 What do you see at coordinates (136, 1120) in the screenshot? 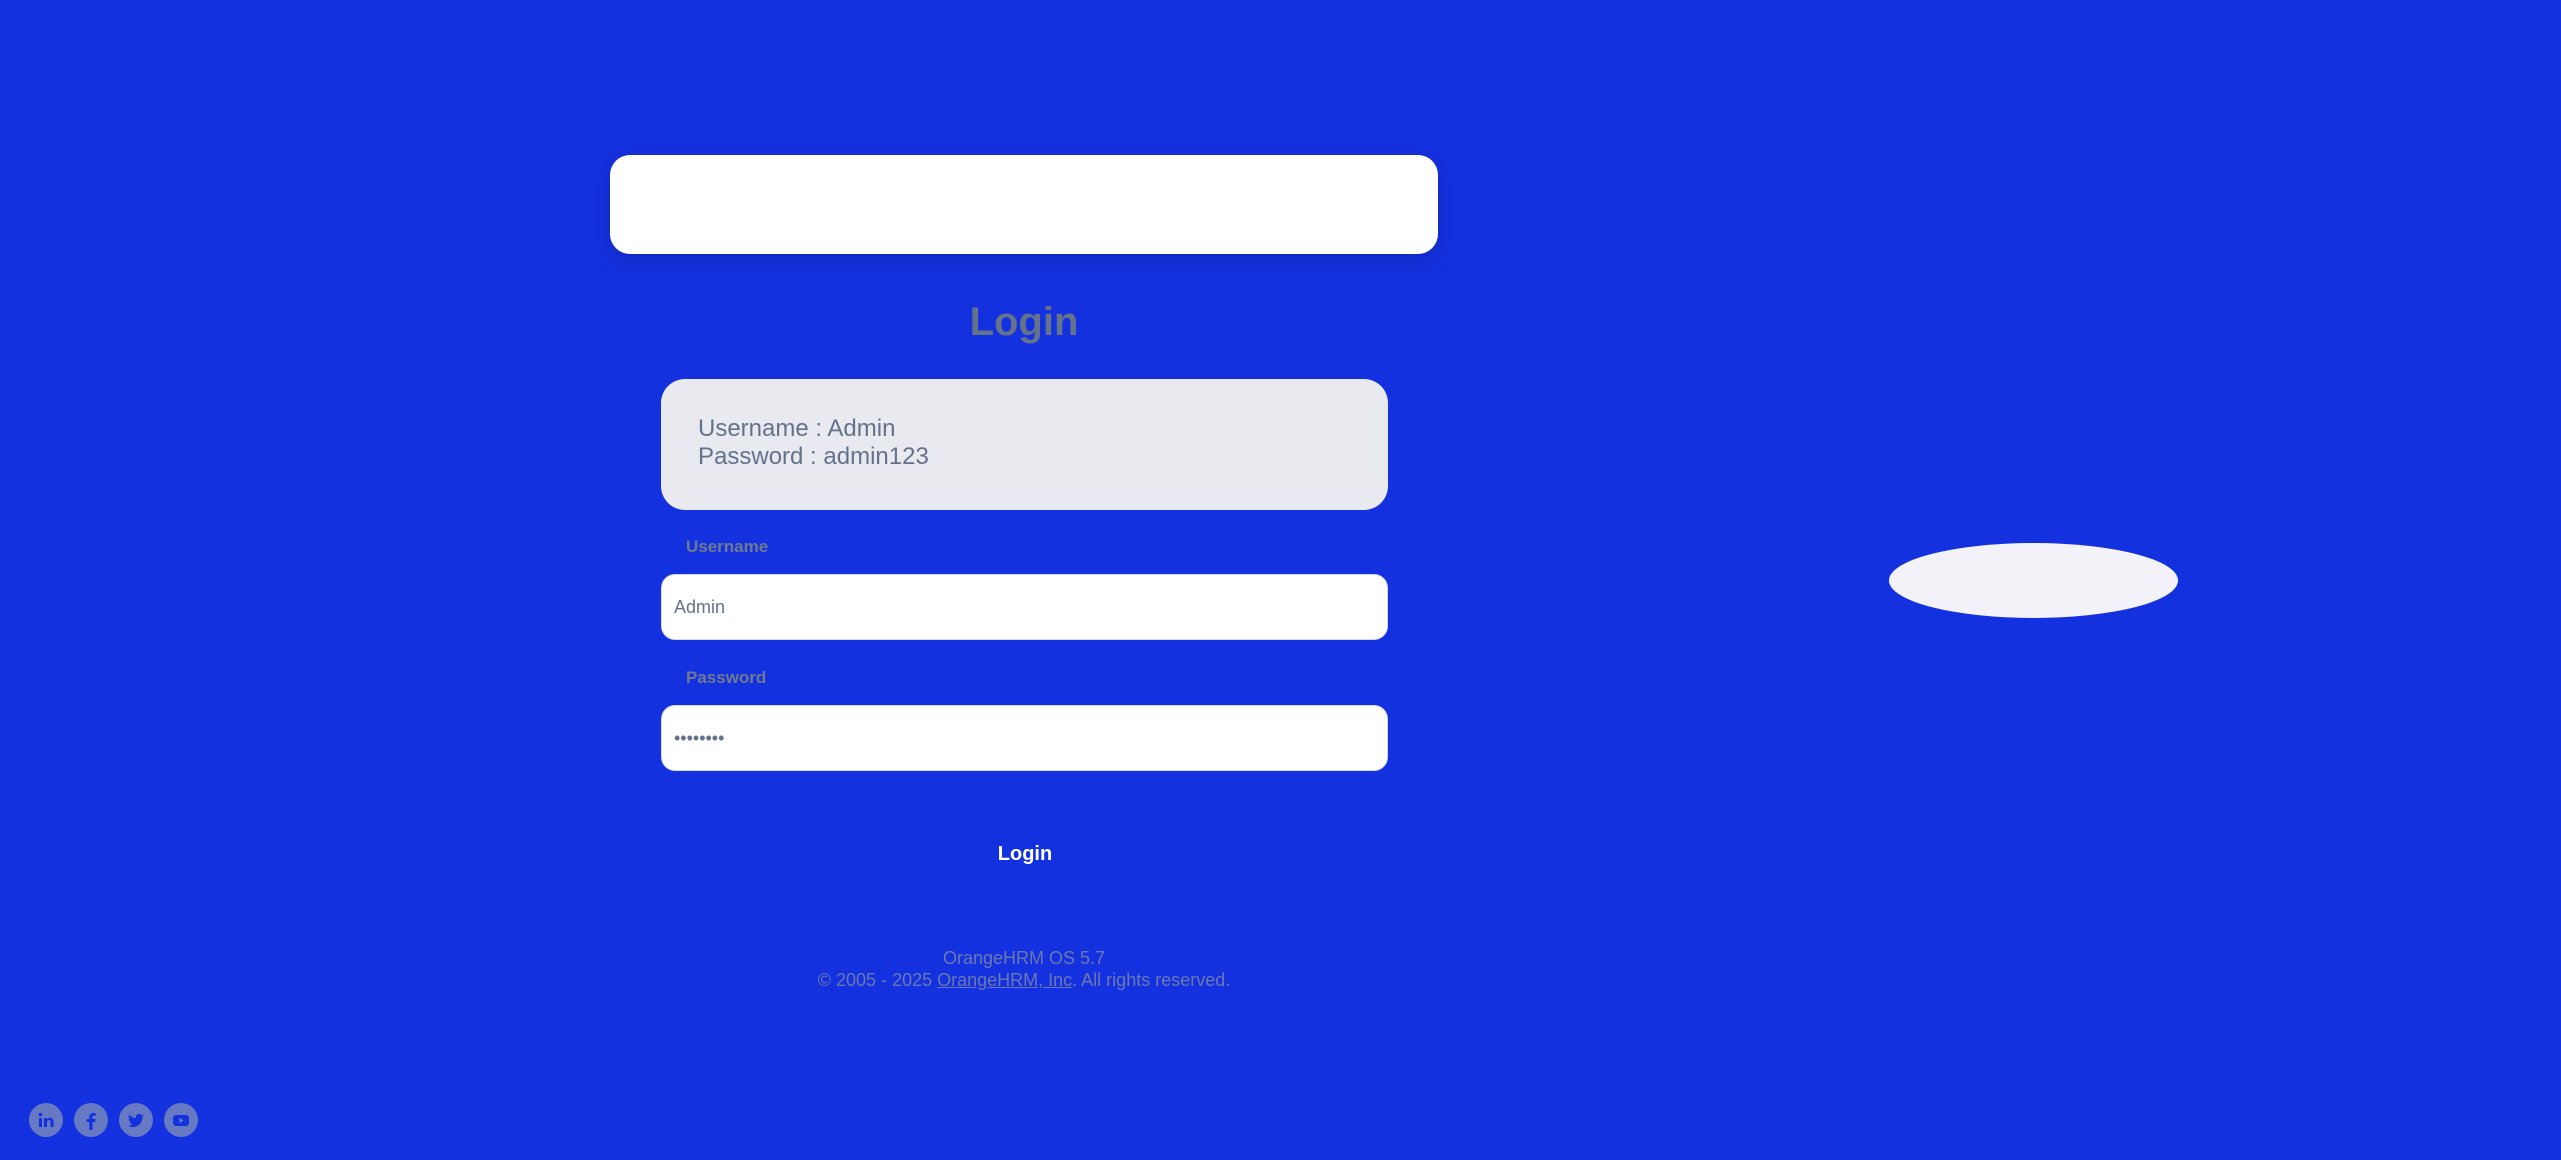
I see `twitter-icon` at bounding box center [136, 1120].